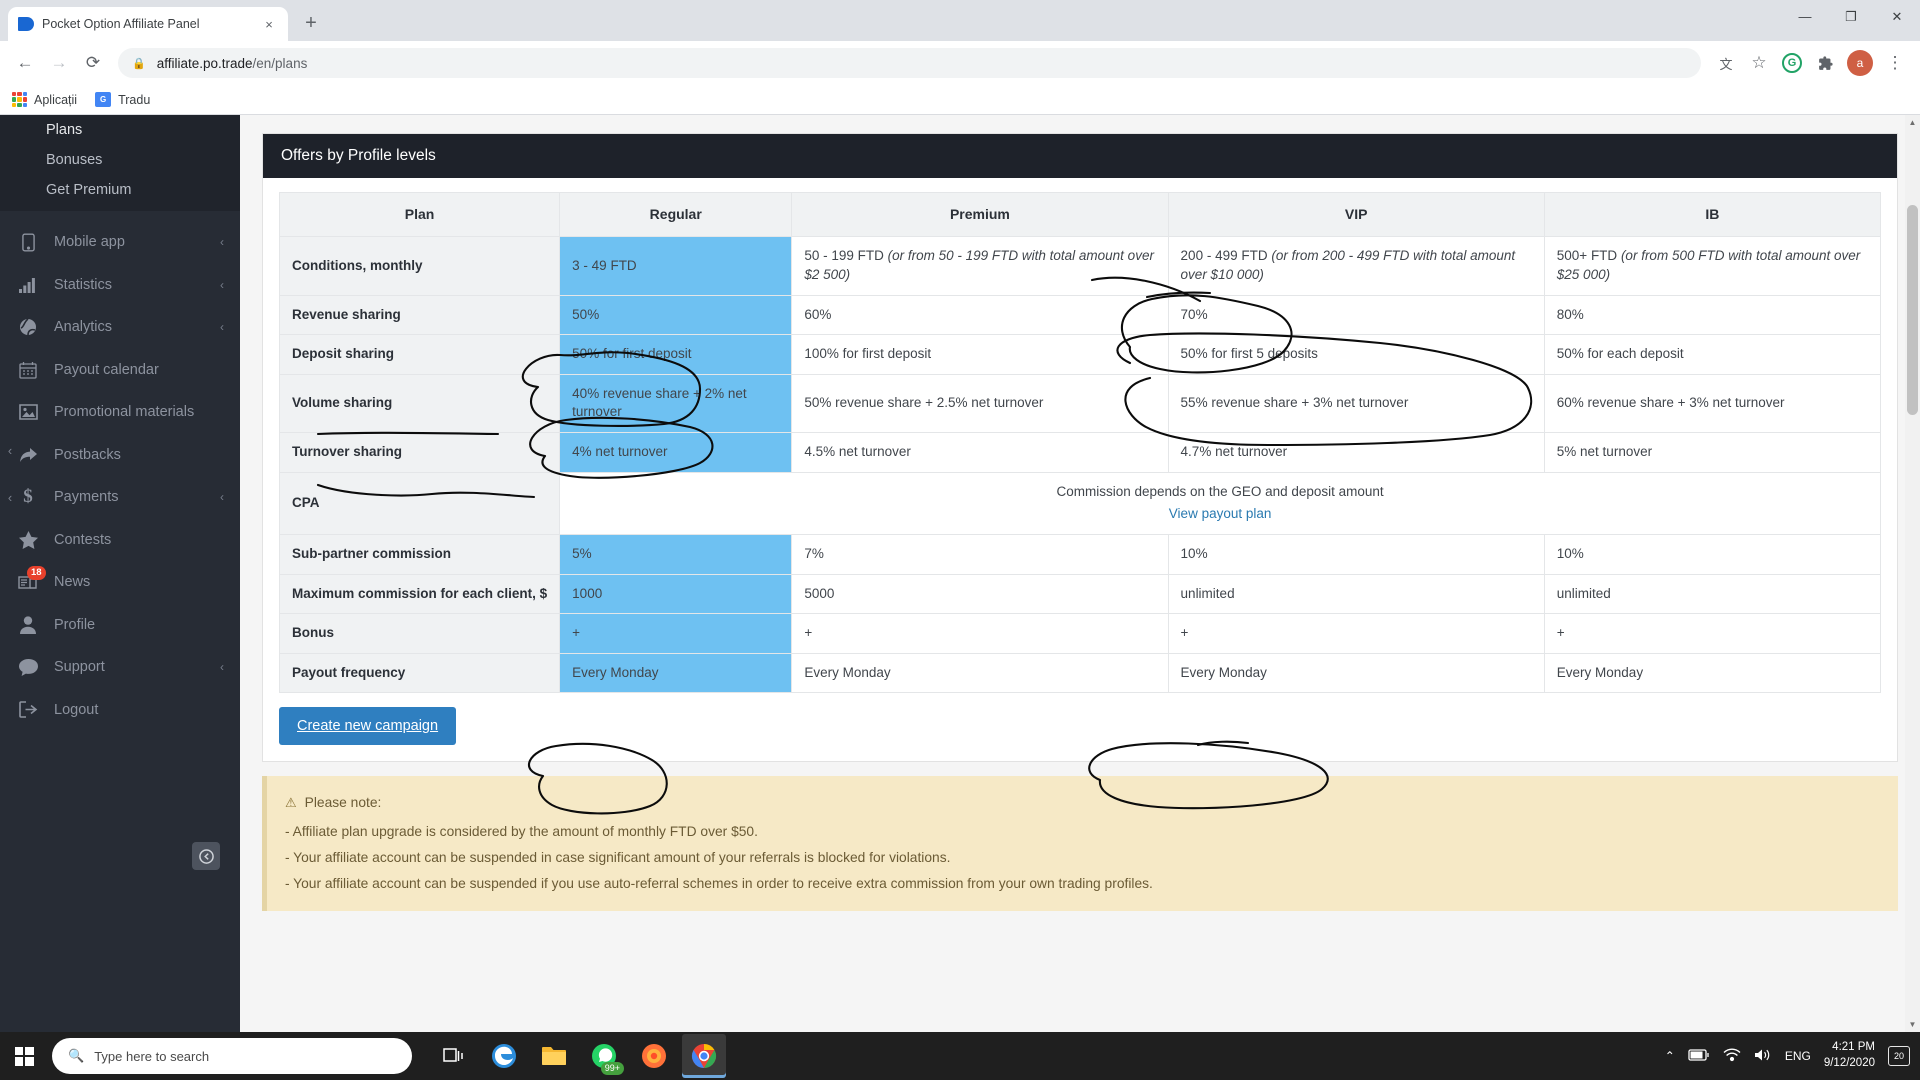 This screenshot has width=1920, height=1080. What do you see at coordinates (1080, 214) in the screenshot?
I see `table-header-row: Plan Regular Premium VIP IB` at bounding box center [1080, 214].